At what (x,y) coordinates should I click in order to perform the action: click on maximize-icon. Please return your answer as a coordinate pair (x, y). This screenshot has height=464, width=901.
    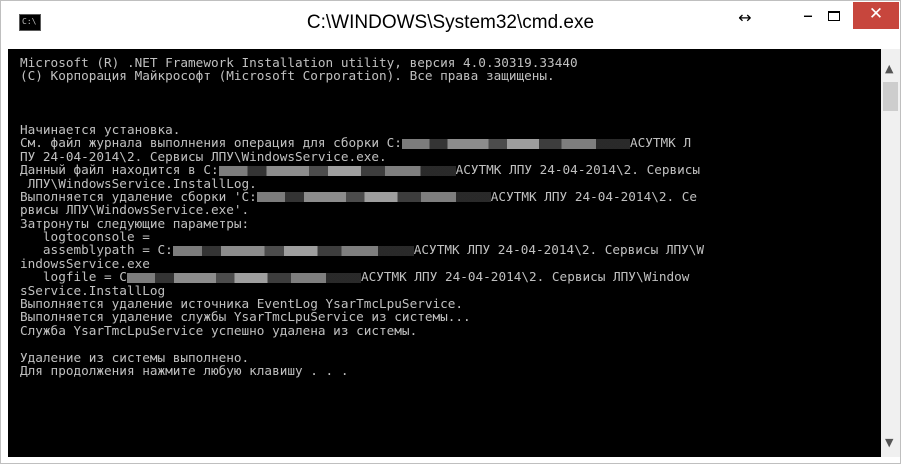
    Looking at the image, I should click on (834, 16).